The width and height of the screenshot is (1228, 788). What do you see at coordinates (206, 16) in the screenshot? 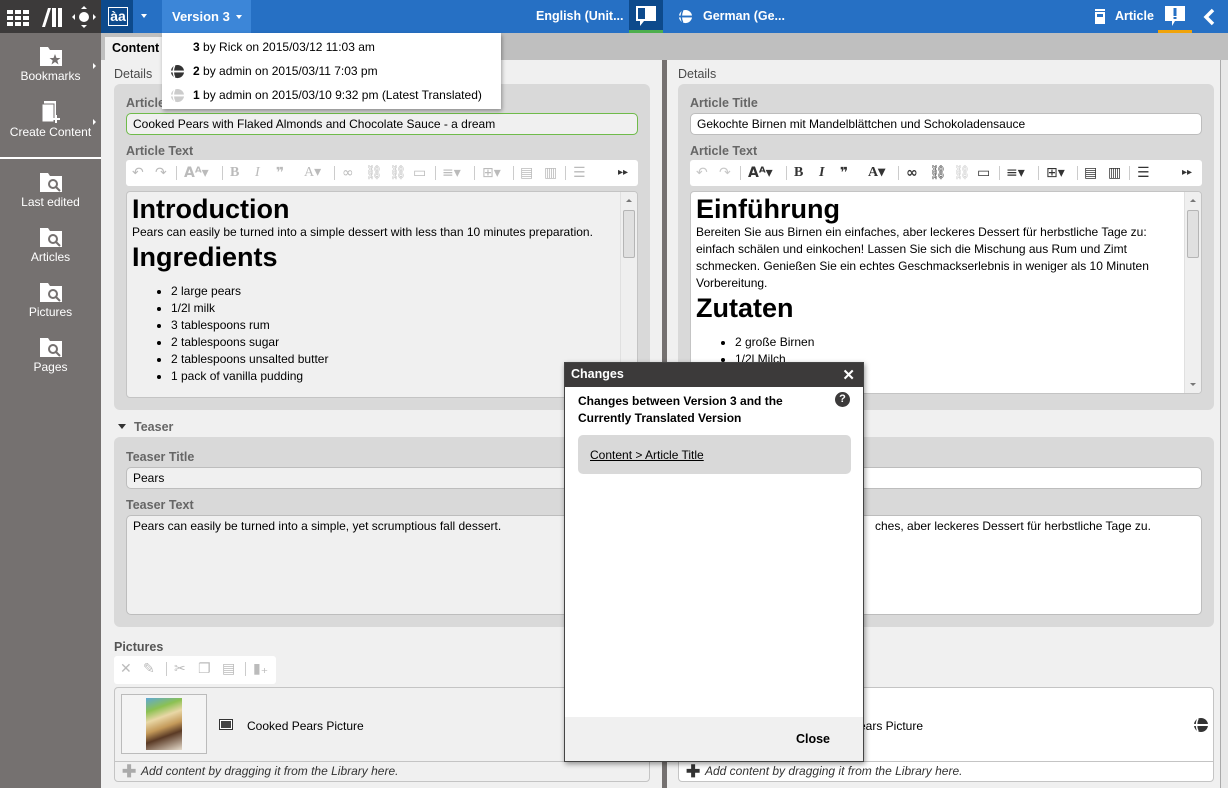
I see `version-dropdown: Version 3` at bounding box center [206, 16].